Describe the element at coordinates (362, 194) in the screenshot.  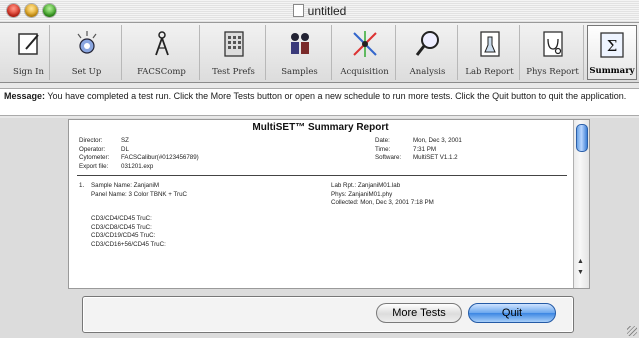
I see `phys-file: Phys: ZanjaniM01.phy` at that location.